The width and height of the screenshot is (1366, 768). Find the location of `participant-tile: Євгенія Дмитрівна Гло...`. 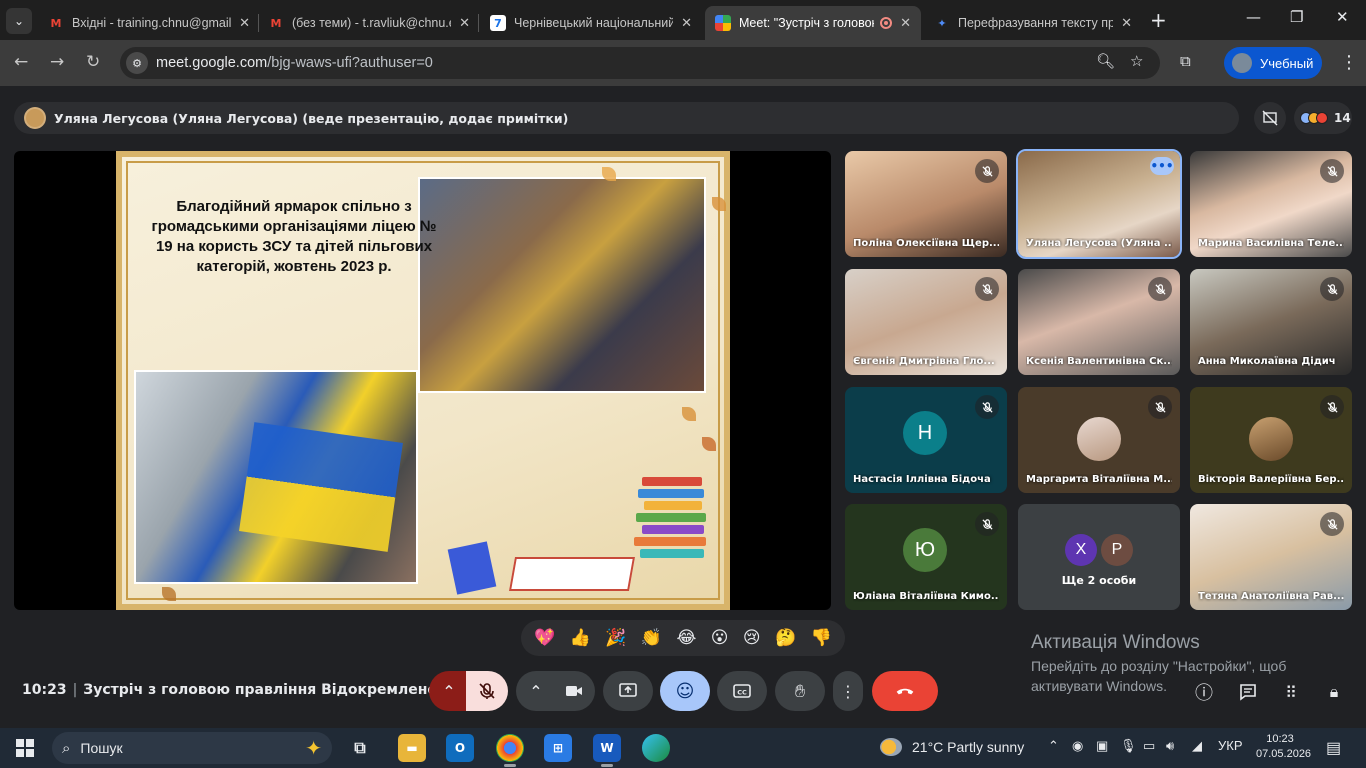

participant-tile: Євгенія Дмитрівна Гло... is located at coordinates (926, 322).